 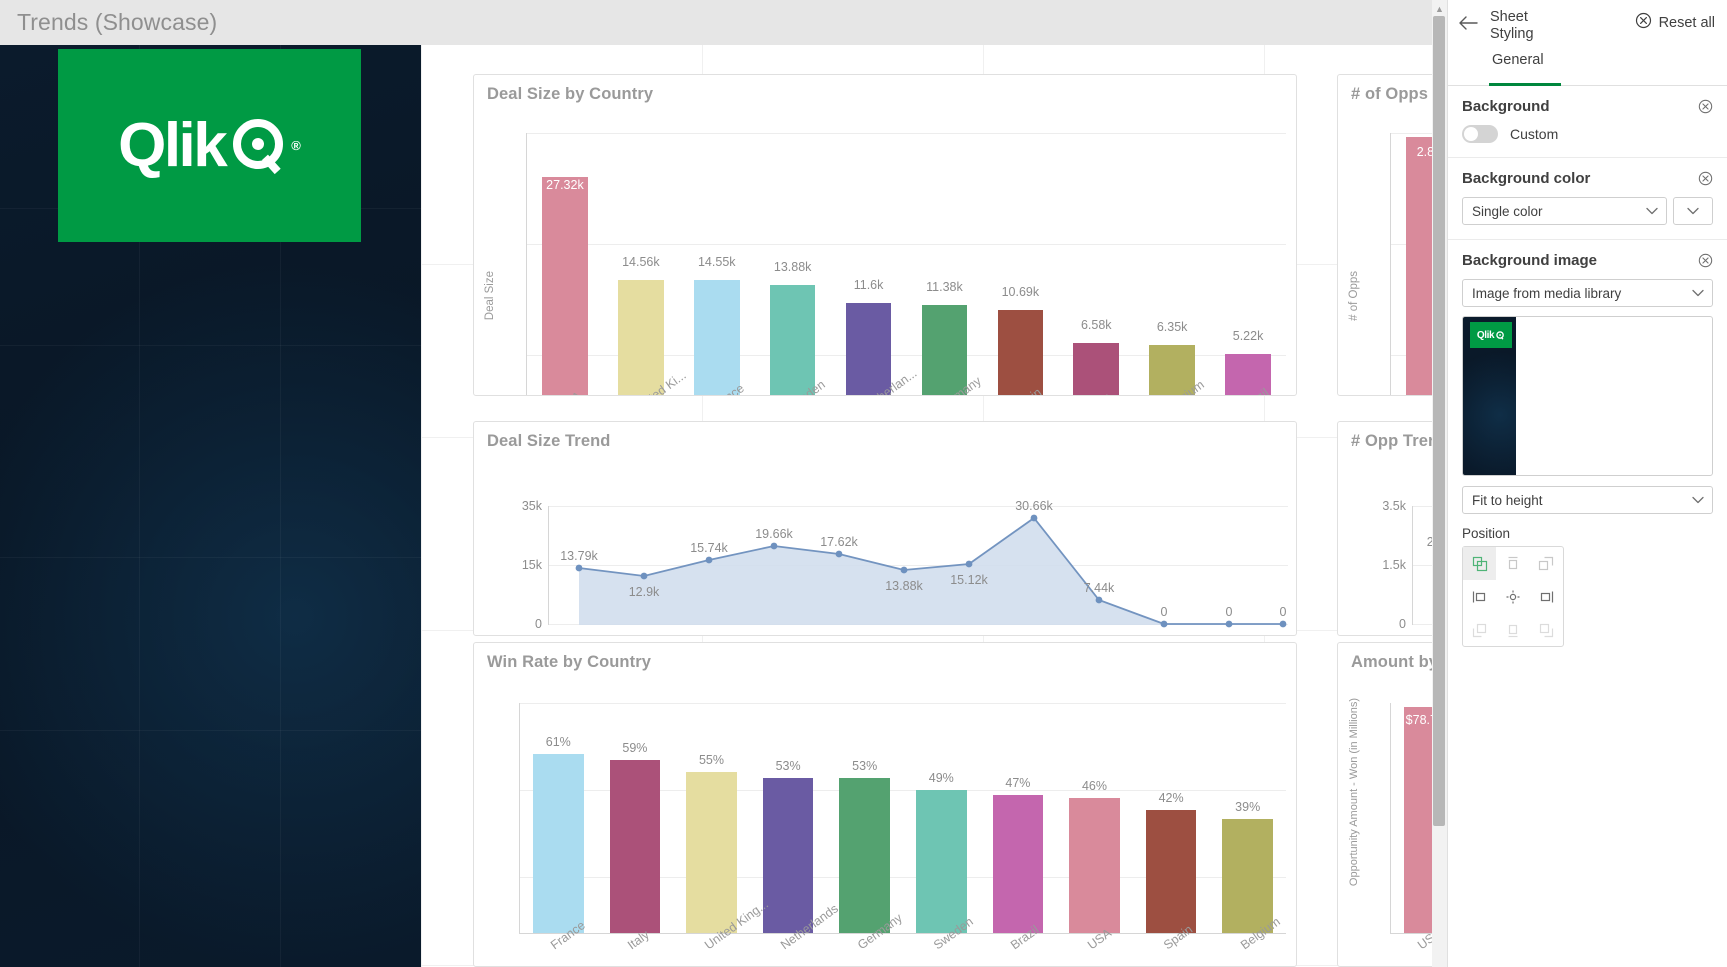 I want to click on background-image-preview: Qlik, so click(x=1587, y=396).